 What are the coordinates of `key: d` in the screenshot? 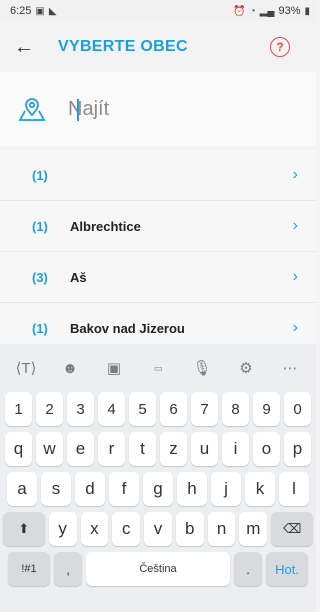 It's located at (90, 489).